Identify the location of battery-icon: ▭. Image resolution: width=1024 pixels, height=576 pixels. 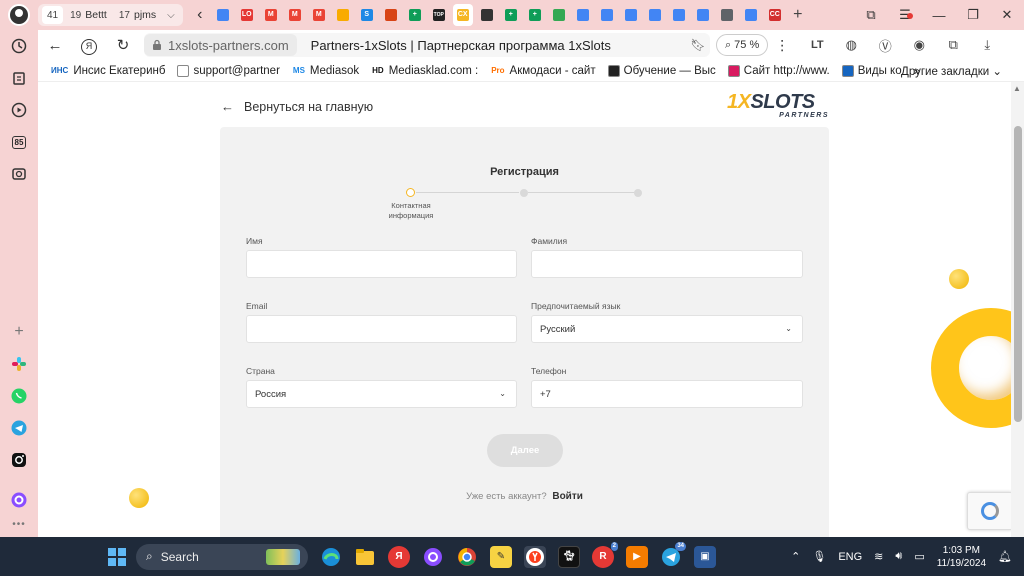
(919, 556).